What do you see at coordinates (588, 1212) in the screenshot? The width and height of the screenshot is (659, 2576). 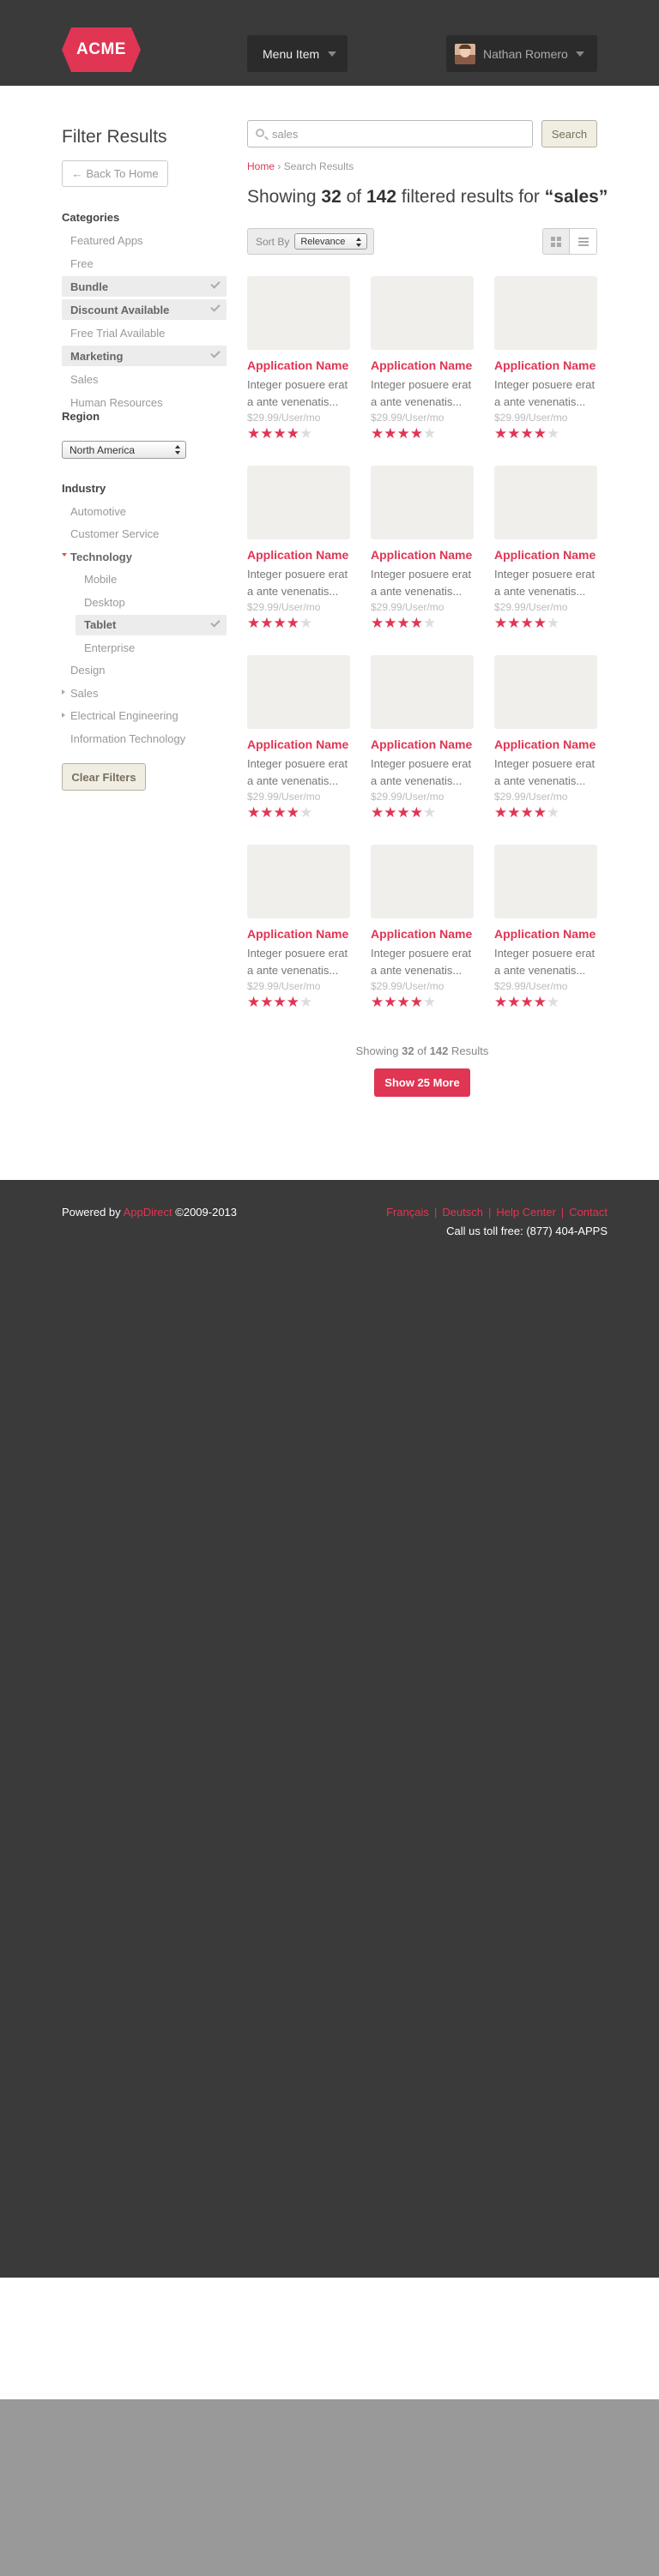 I see `footer-link-contact: Contact` at bounding box center [588, 1212].